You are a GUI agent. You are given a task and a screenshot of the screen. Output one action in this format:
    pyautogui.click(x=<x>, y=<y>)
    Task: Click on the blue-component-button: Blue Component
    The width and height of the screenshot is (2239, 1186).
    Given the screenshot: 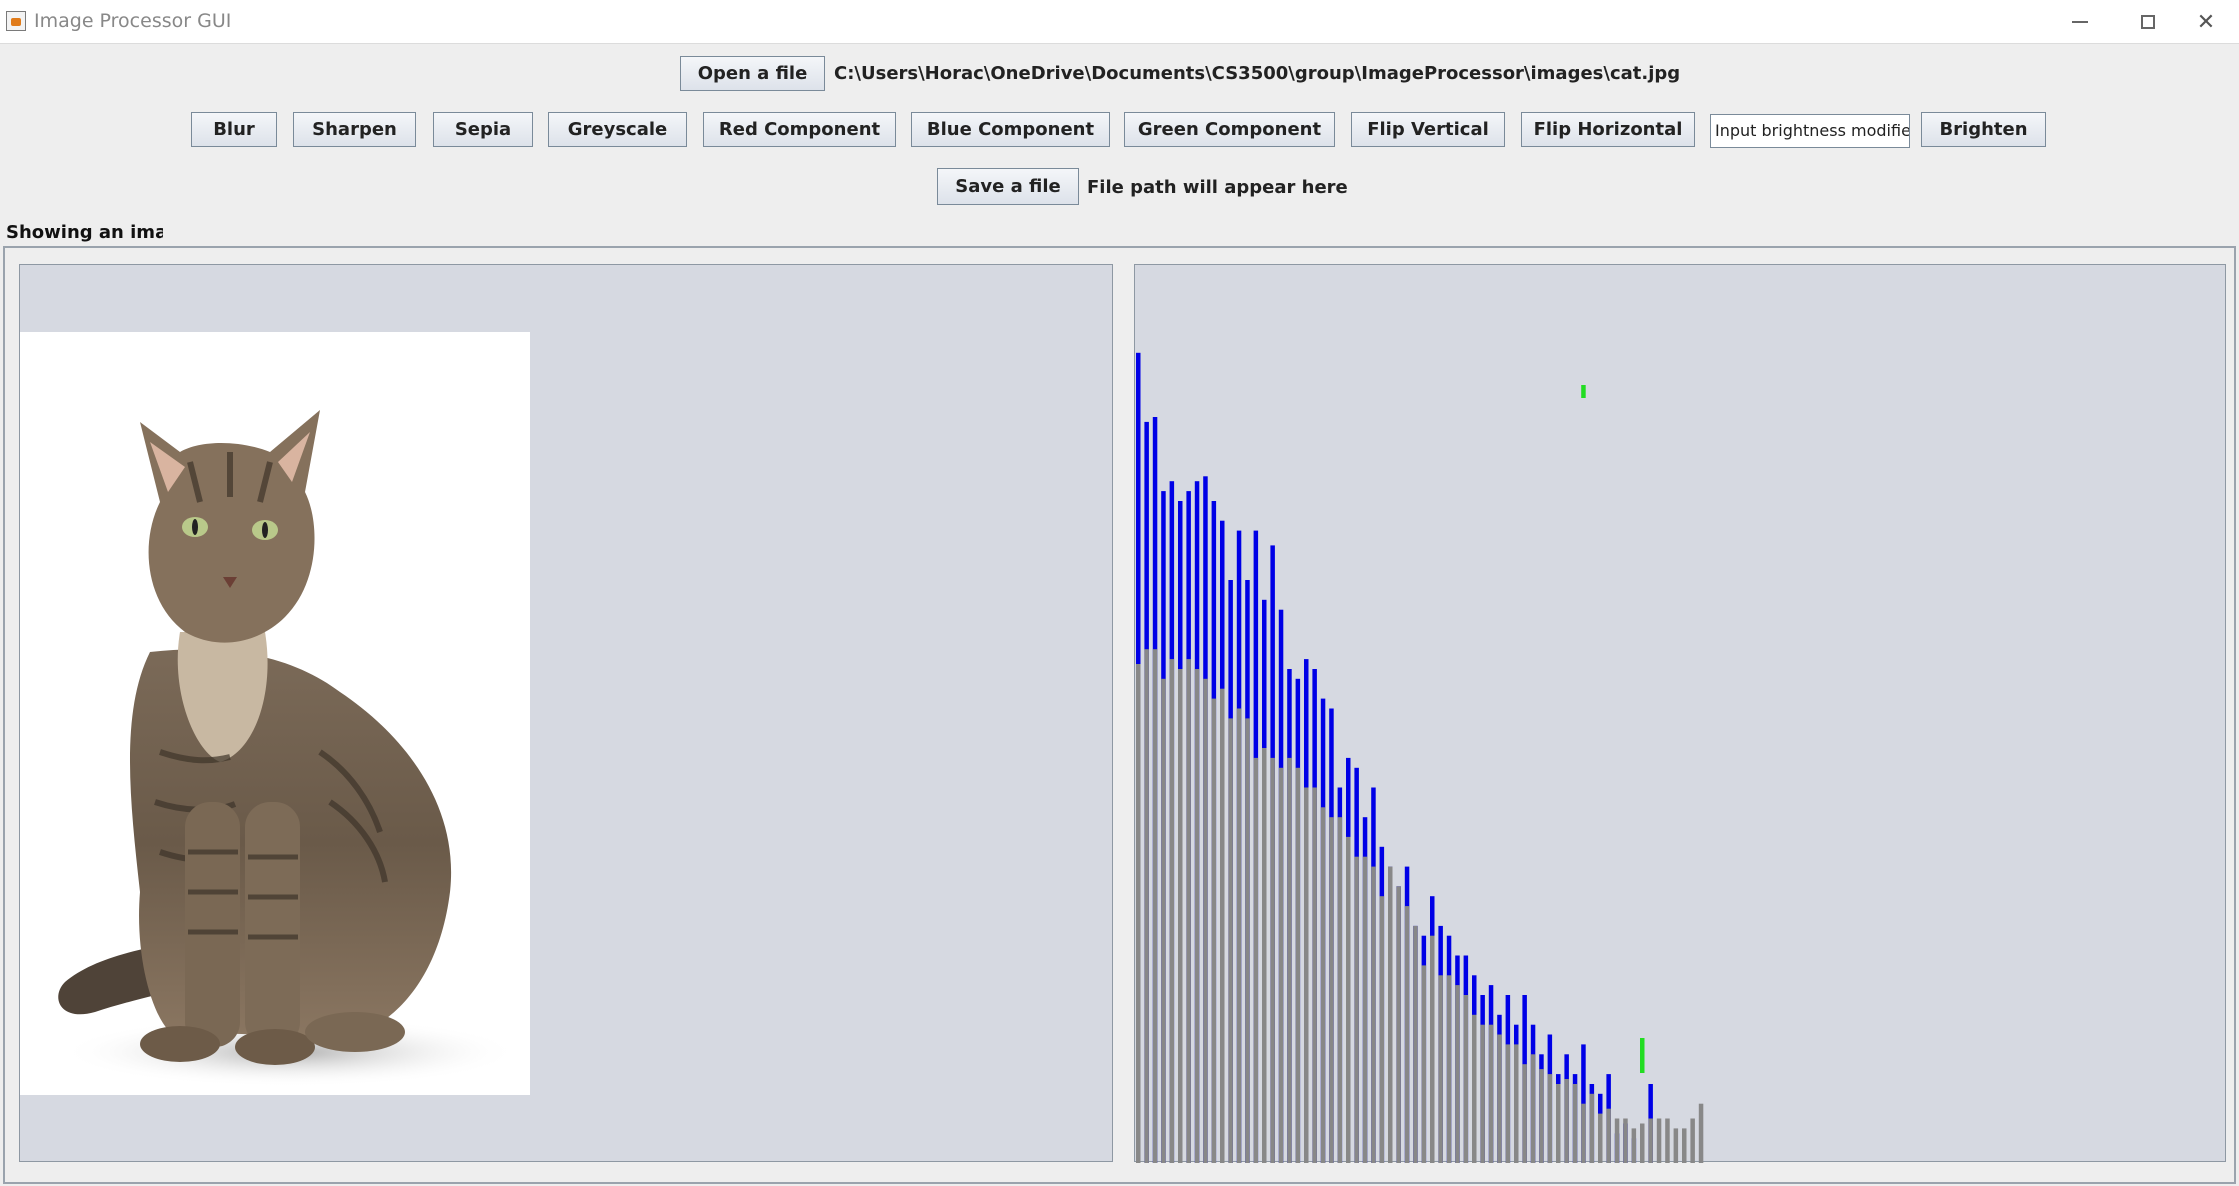 What is the action you would take?
    pyautogui.click(x=1010, y=129)
    